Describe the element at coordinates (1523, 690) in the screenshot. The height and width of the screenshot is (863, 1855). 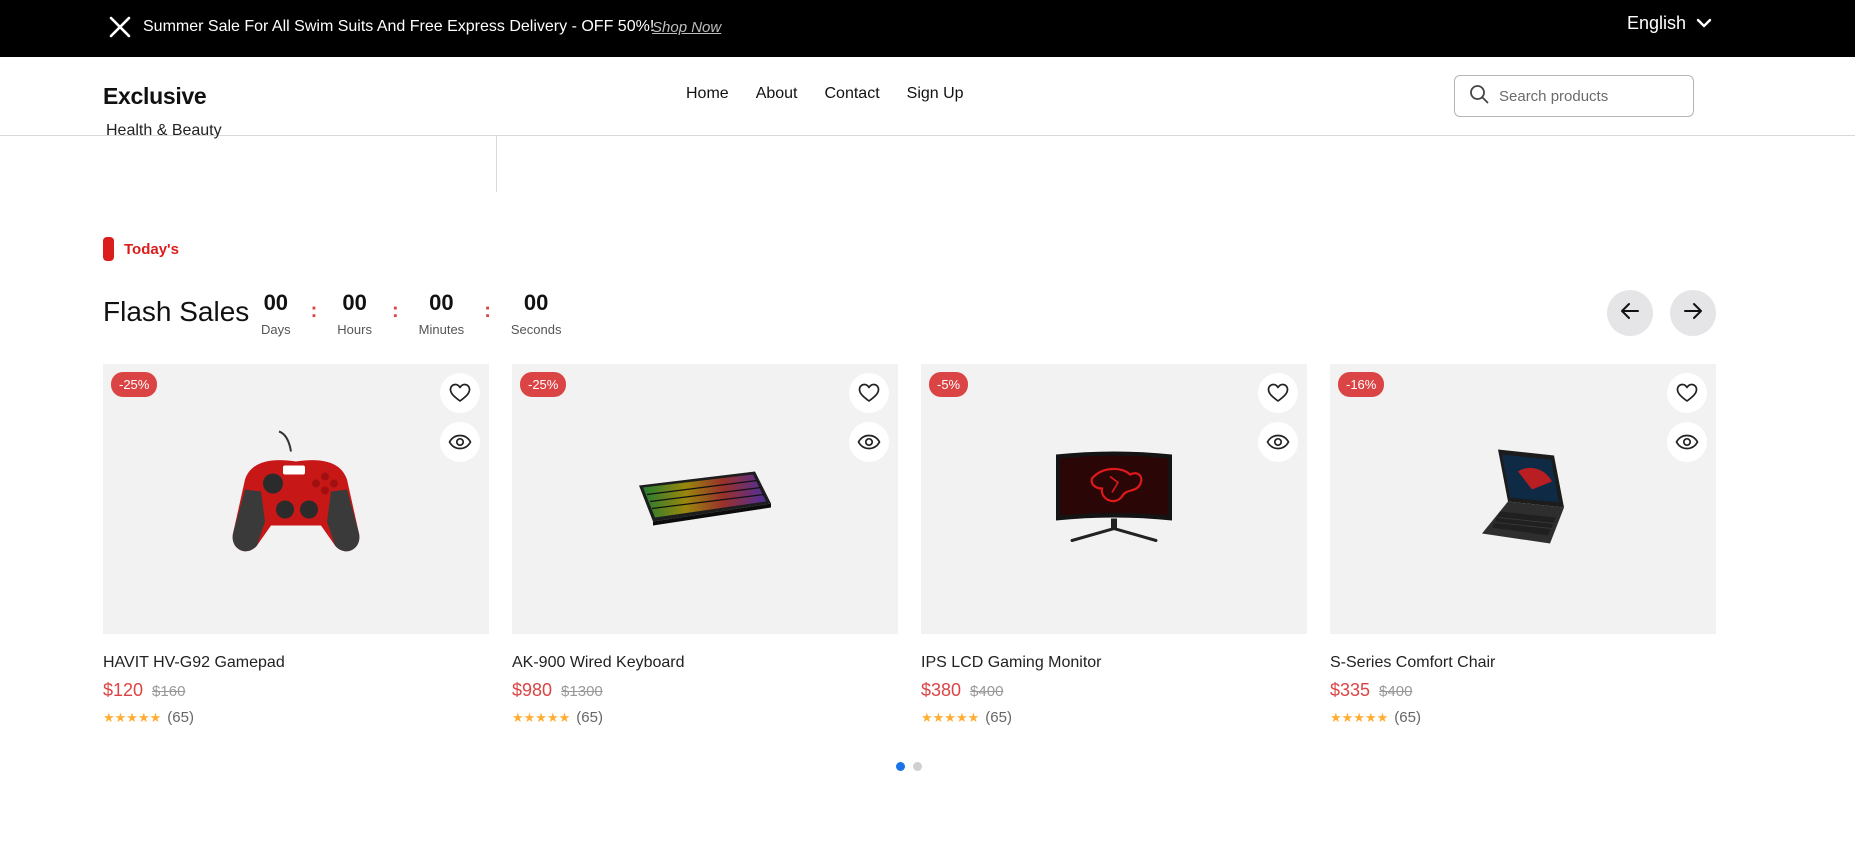
I see `product-prices: $335 $400` at that location.